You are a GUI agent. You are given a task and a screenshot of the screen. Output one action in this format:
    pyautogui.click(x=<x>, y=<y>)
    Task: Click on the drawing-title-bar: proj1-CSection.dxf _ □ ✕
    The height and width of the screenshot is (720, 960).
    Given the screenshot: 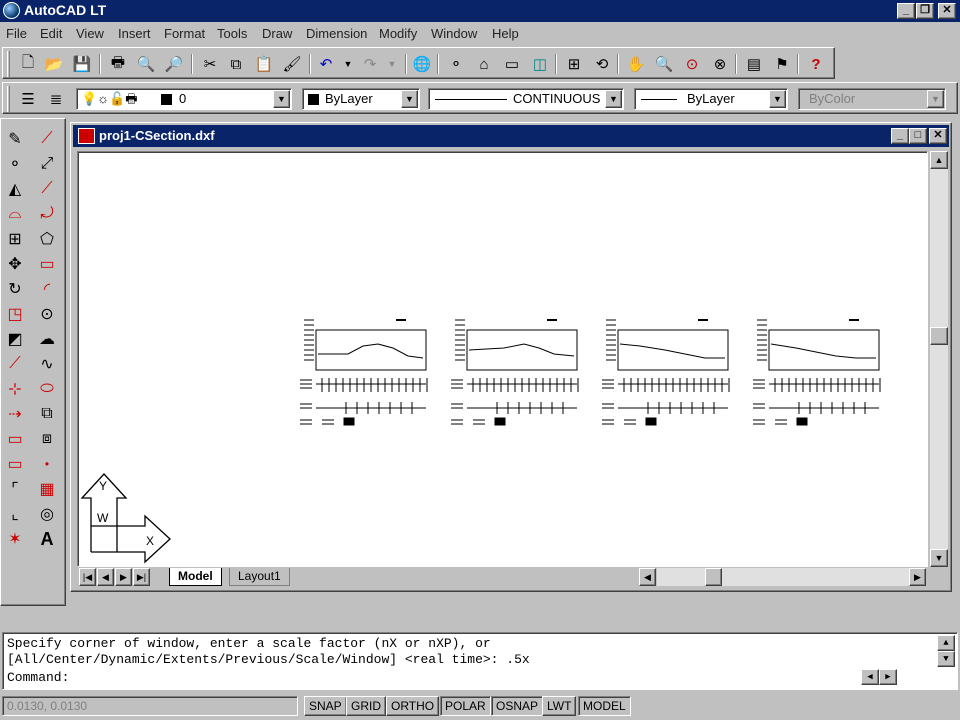 What is the action you would take?
    pyautogui.click(x=511, y=136)
    